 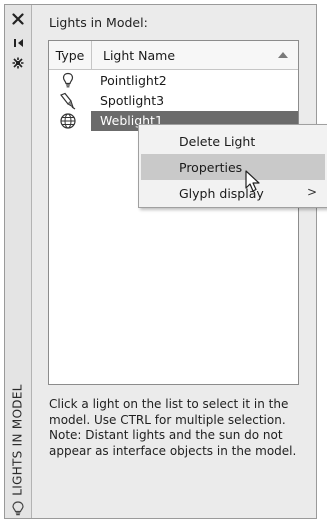 I want to click on menu-item-glyph-display: Glyph display >, so click(x=233, y=193).